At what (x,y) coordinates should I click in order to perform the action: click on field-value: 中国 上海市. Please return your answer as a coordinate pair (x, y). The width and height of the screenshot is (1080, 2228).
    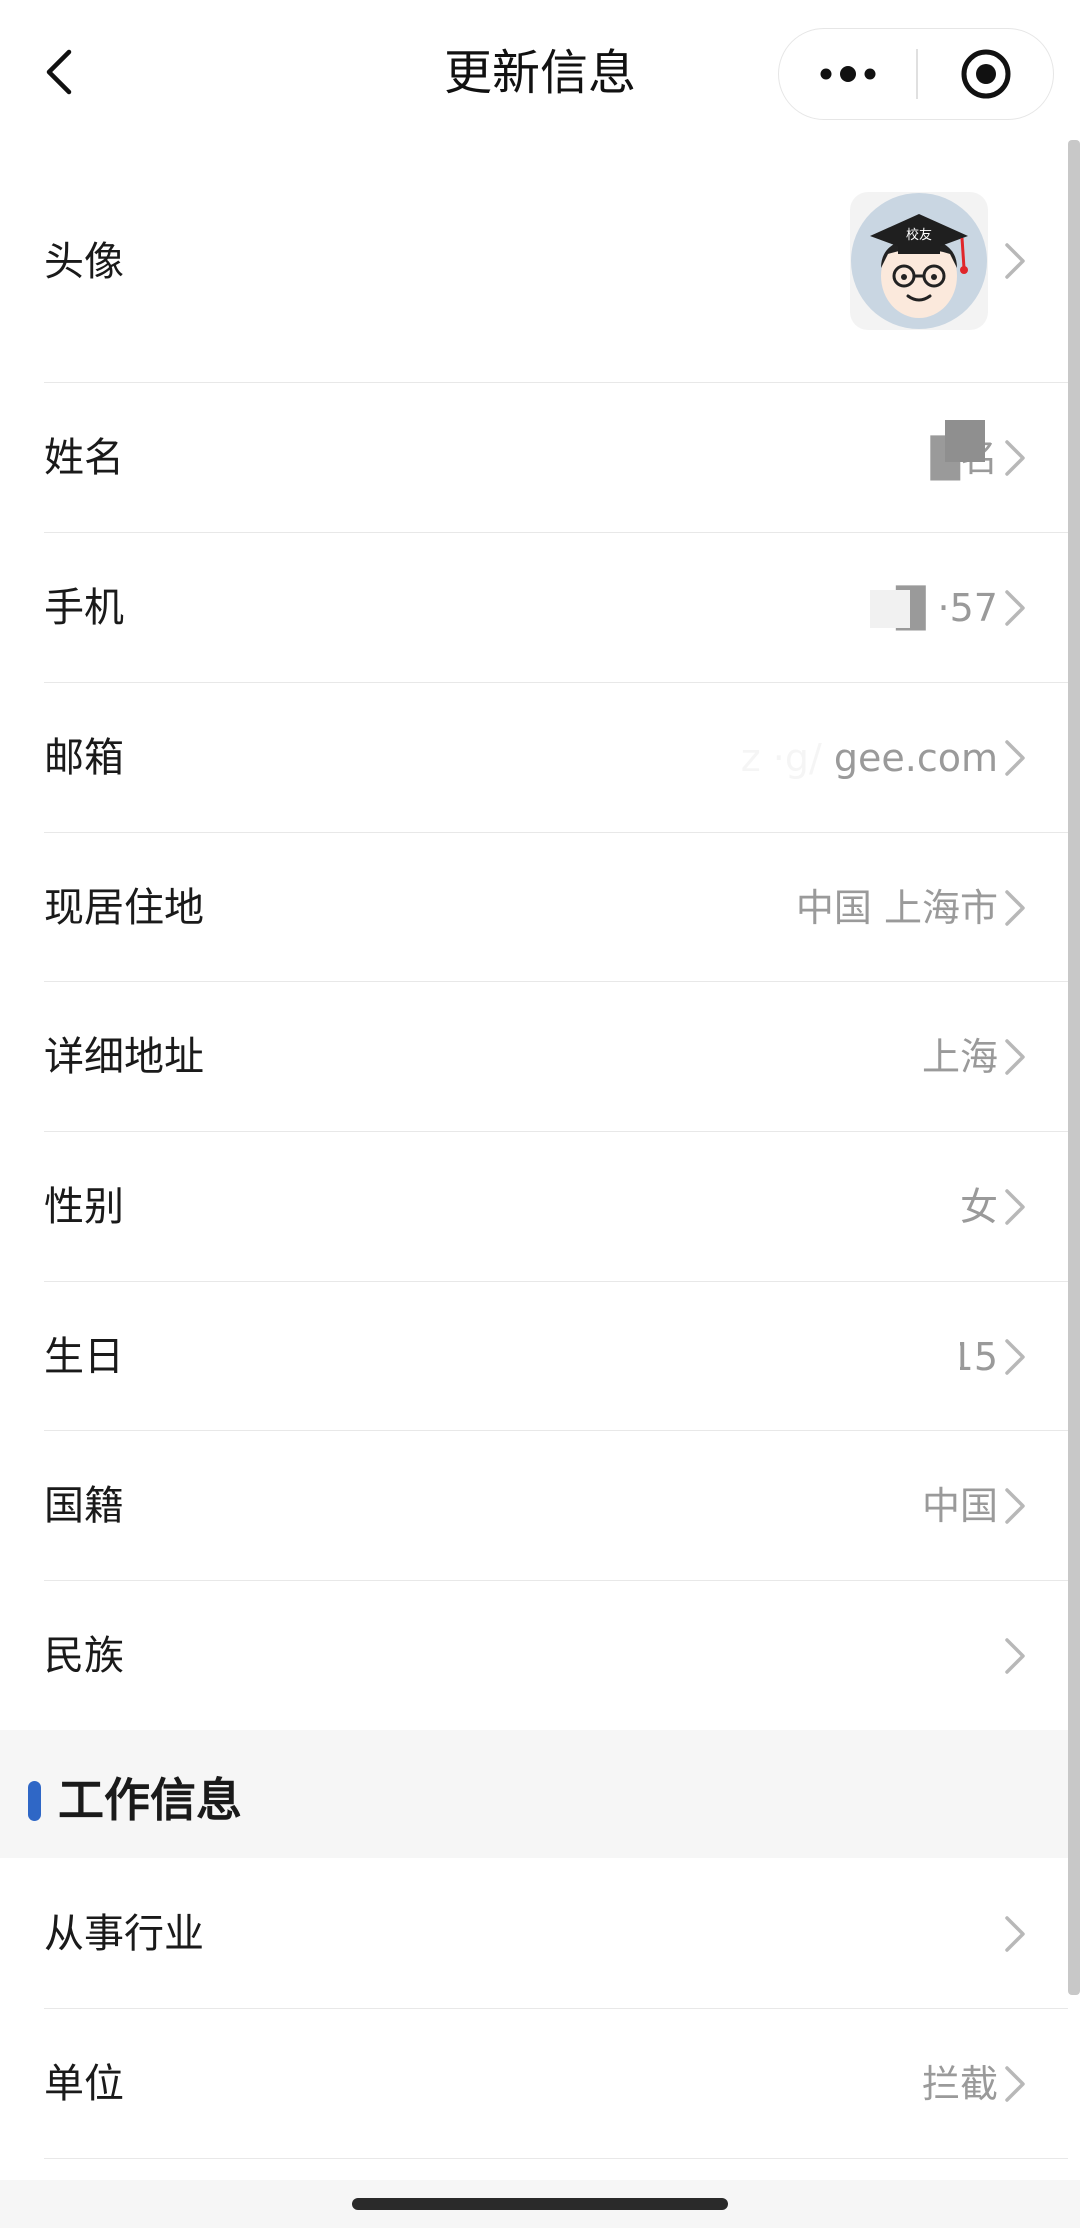
    Looking at the image, I should click on (896, 908).